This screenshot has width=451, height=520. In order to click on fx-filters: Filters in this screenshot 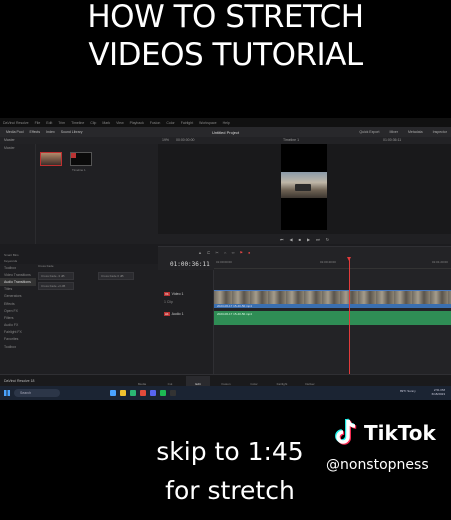, I will do `click(18, 317)`.